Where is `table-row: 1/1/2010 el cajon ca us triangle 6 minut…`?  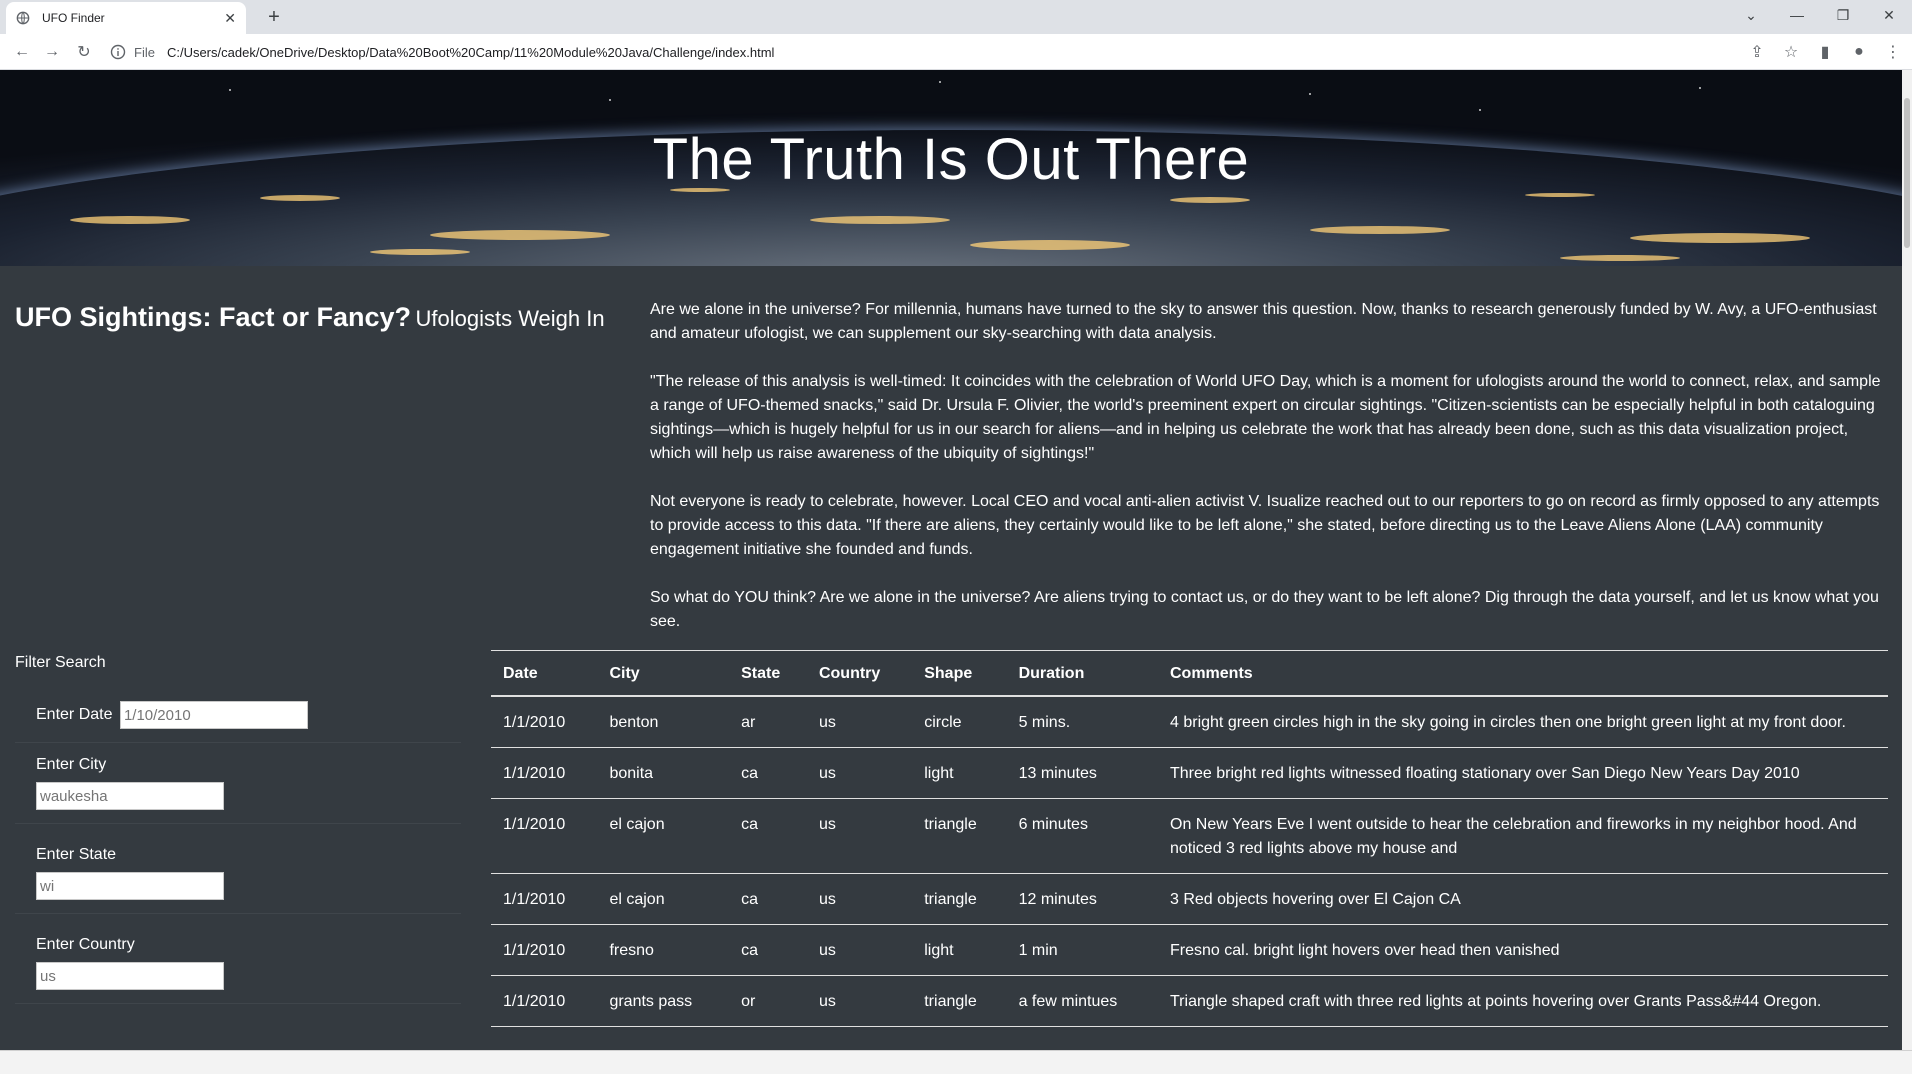 table-row: 1/1/2010 el cajon ca us triangle 6 minut… is located at coordinates (1189, 836).